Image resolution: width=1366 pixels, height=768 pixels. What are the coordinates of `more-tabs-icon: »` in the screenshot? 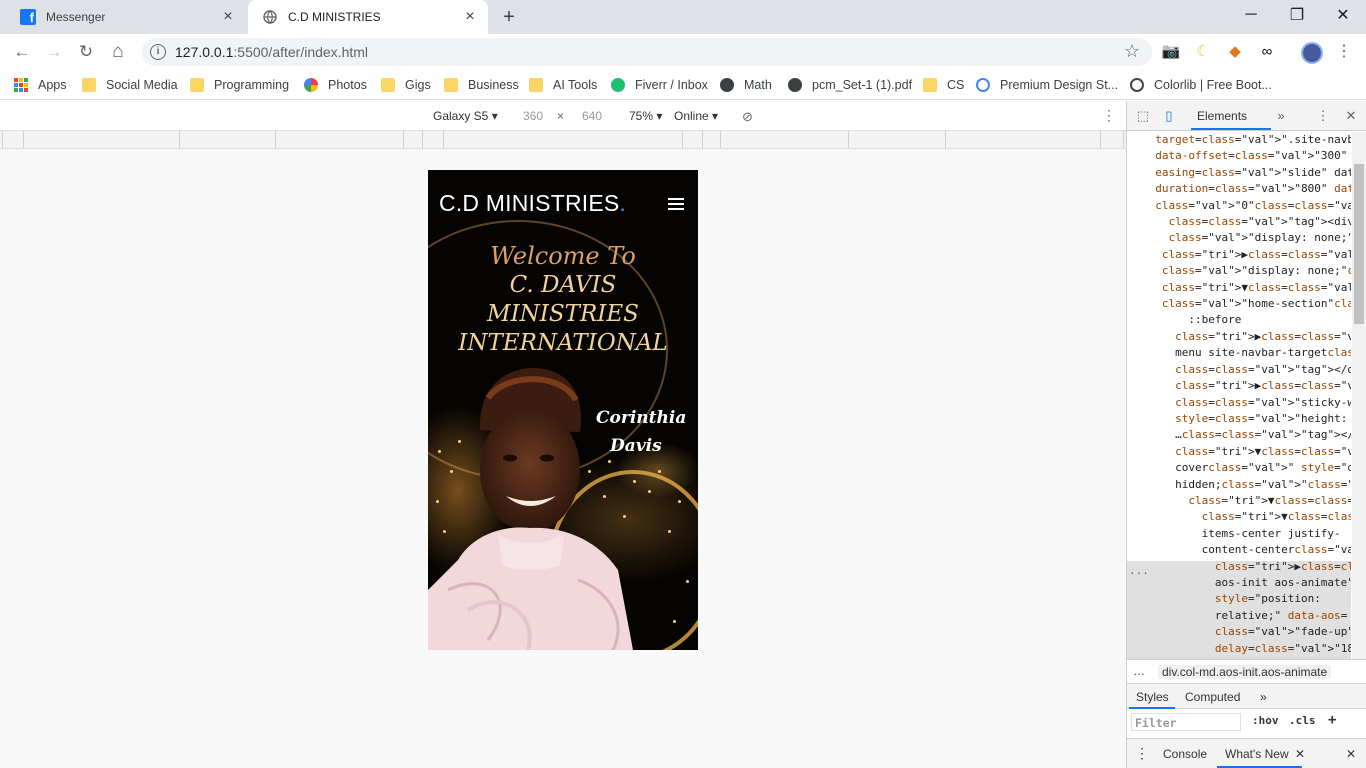 It's located at (1263, 697).